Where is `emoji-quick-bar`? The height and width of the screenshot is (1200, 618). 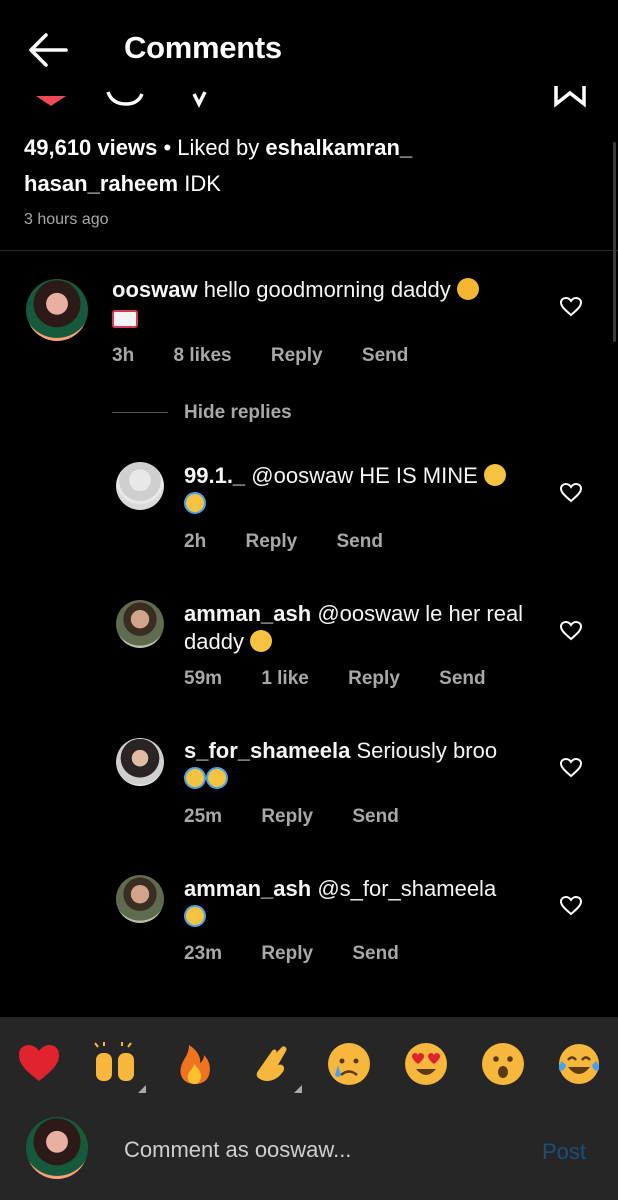
emoji-quick-bar is located at coordinates (309, 1063).